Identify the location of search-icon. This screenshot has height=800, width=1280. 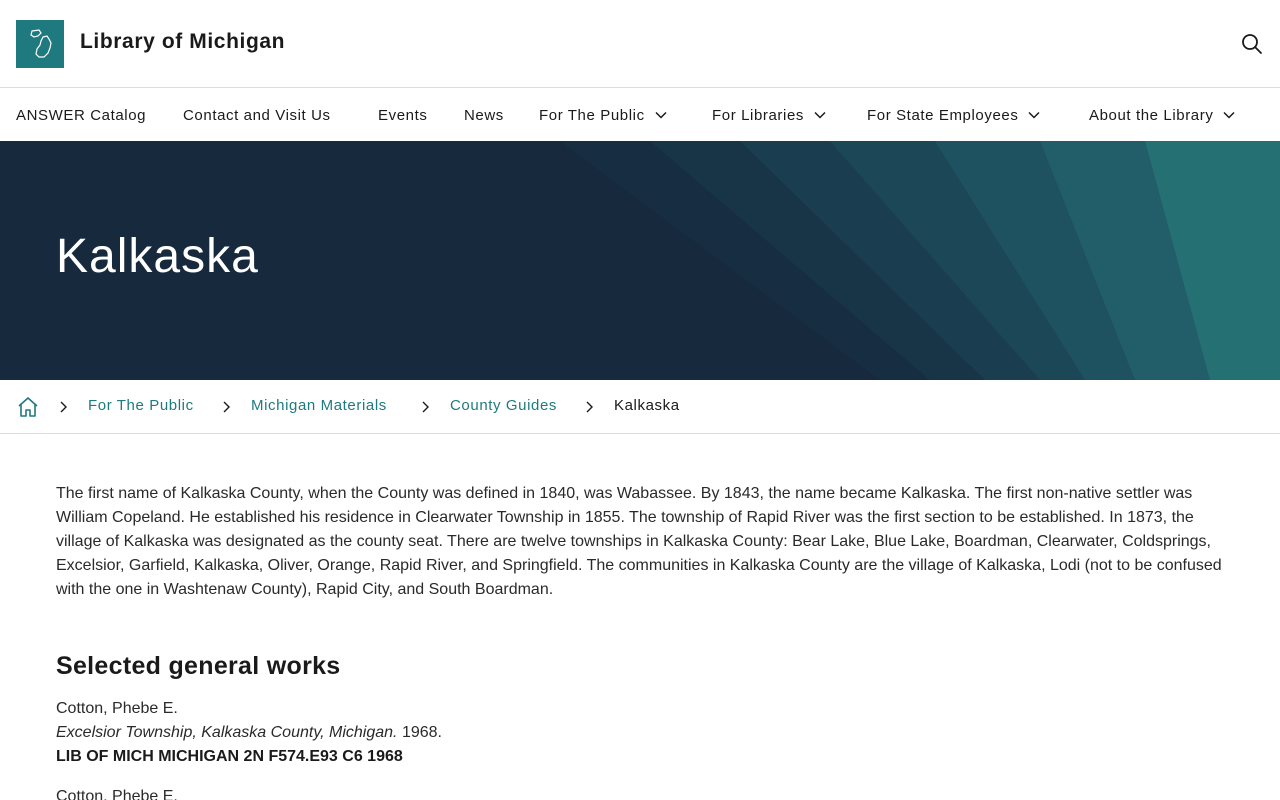
(1252, 44).